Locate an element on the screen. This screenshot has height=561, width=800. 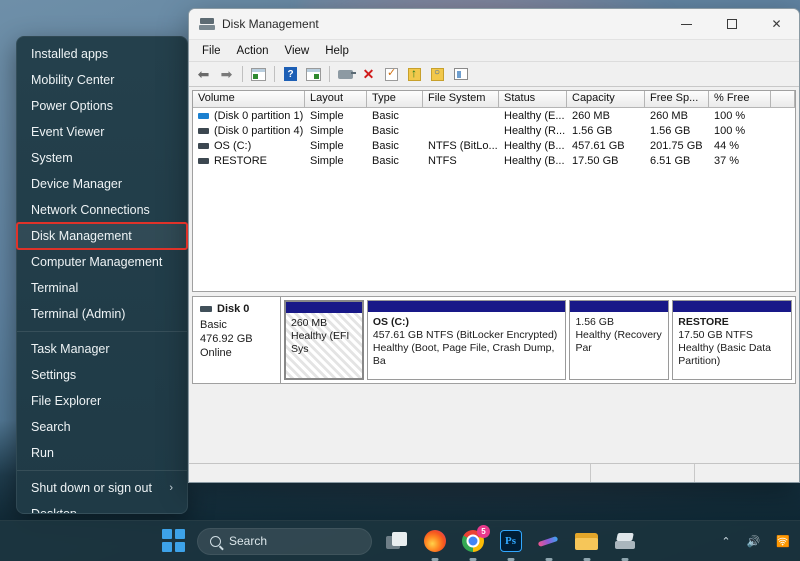
close-button: ✕ is located at coordinates (776, 24).